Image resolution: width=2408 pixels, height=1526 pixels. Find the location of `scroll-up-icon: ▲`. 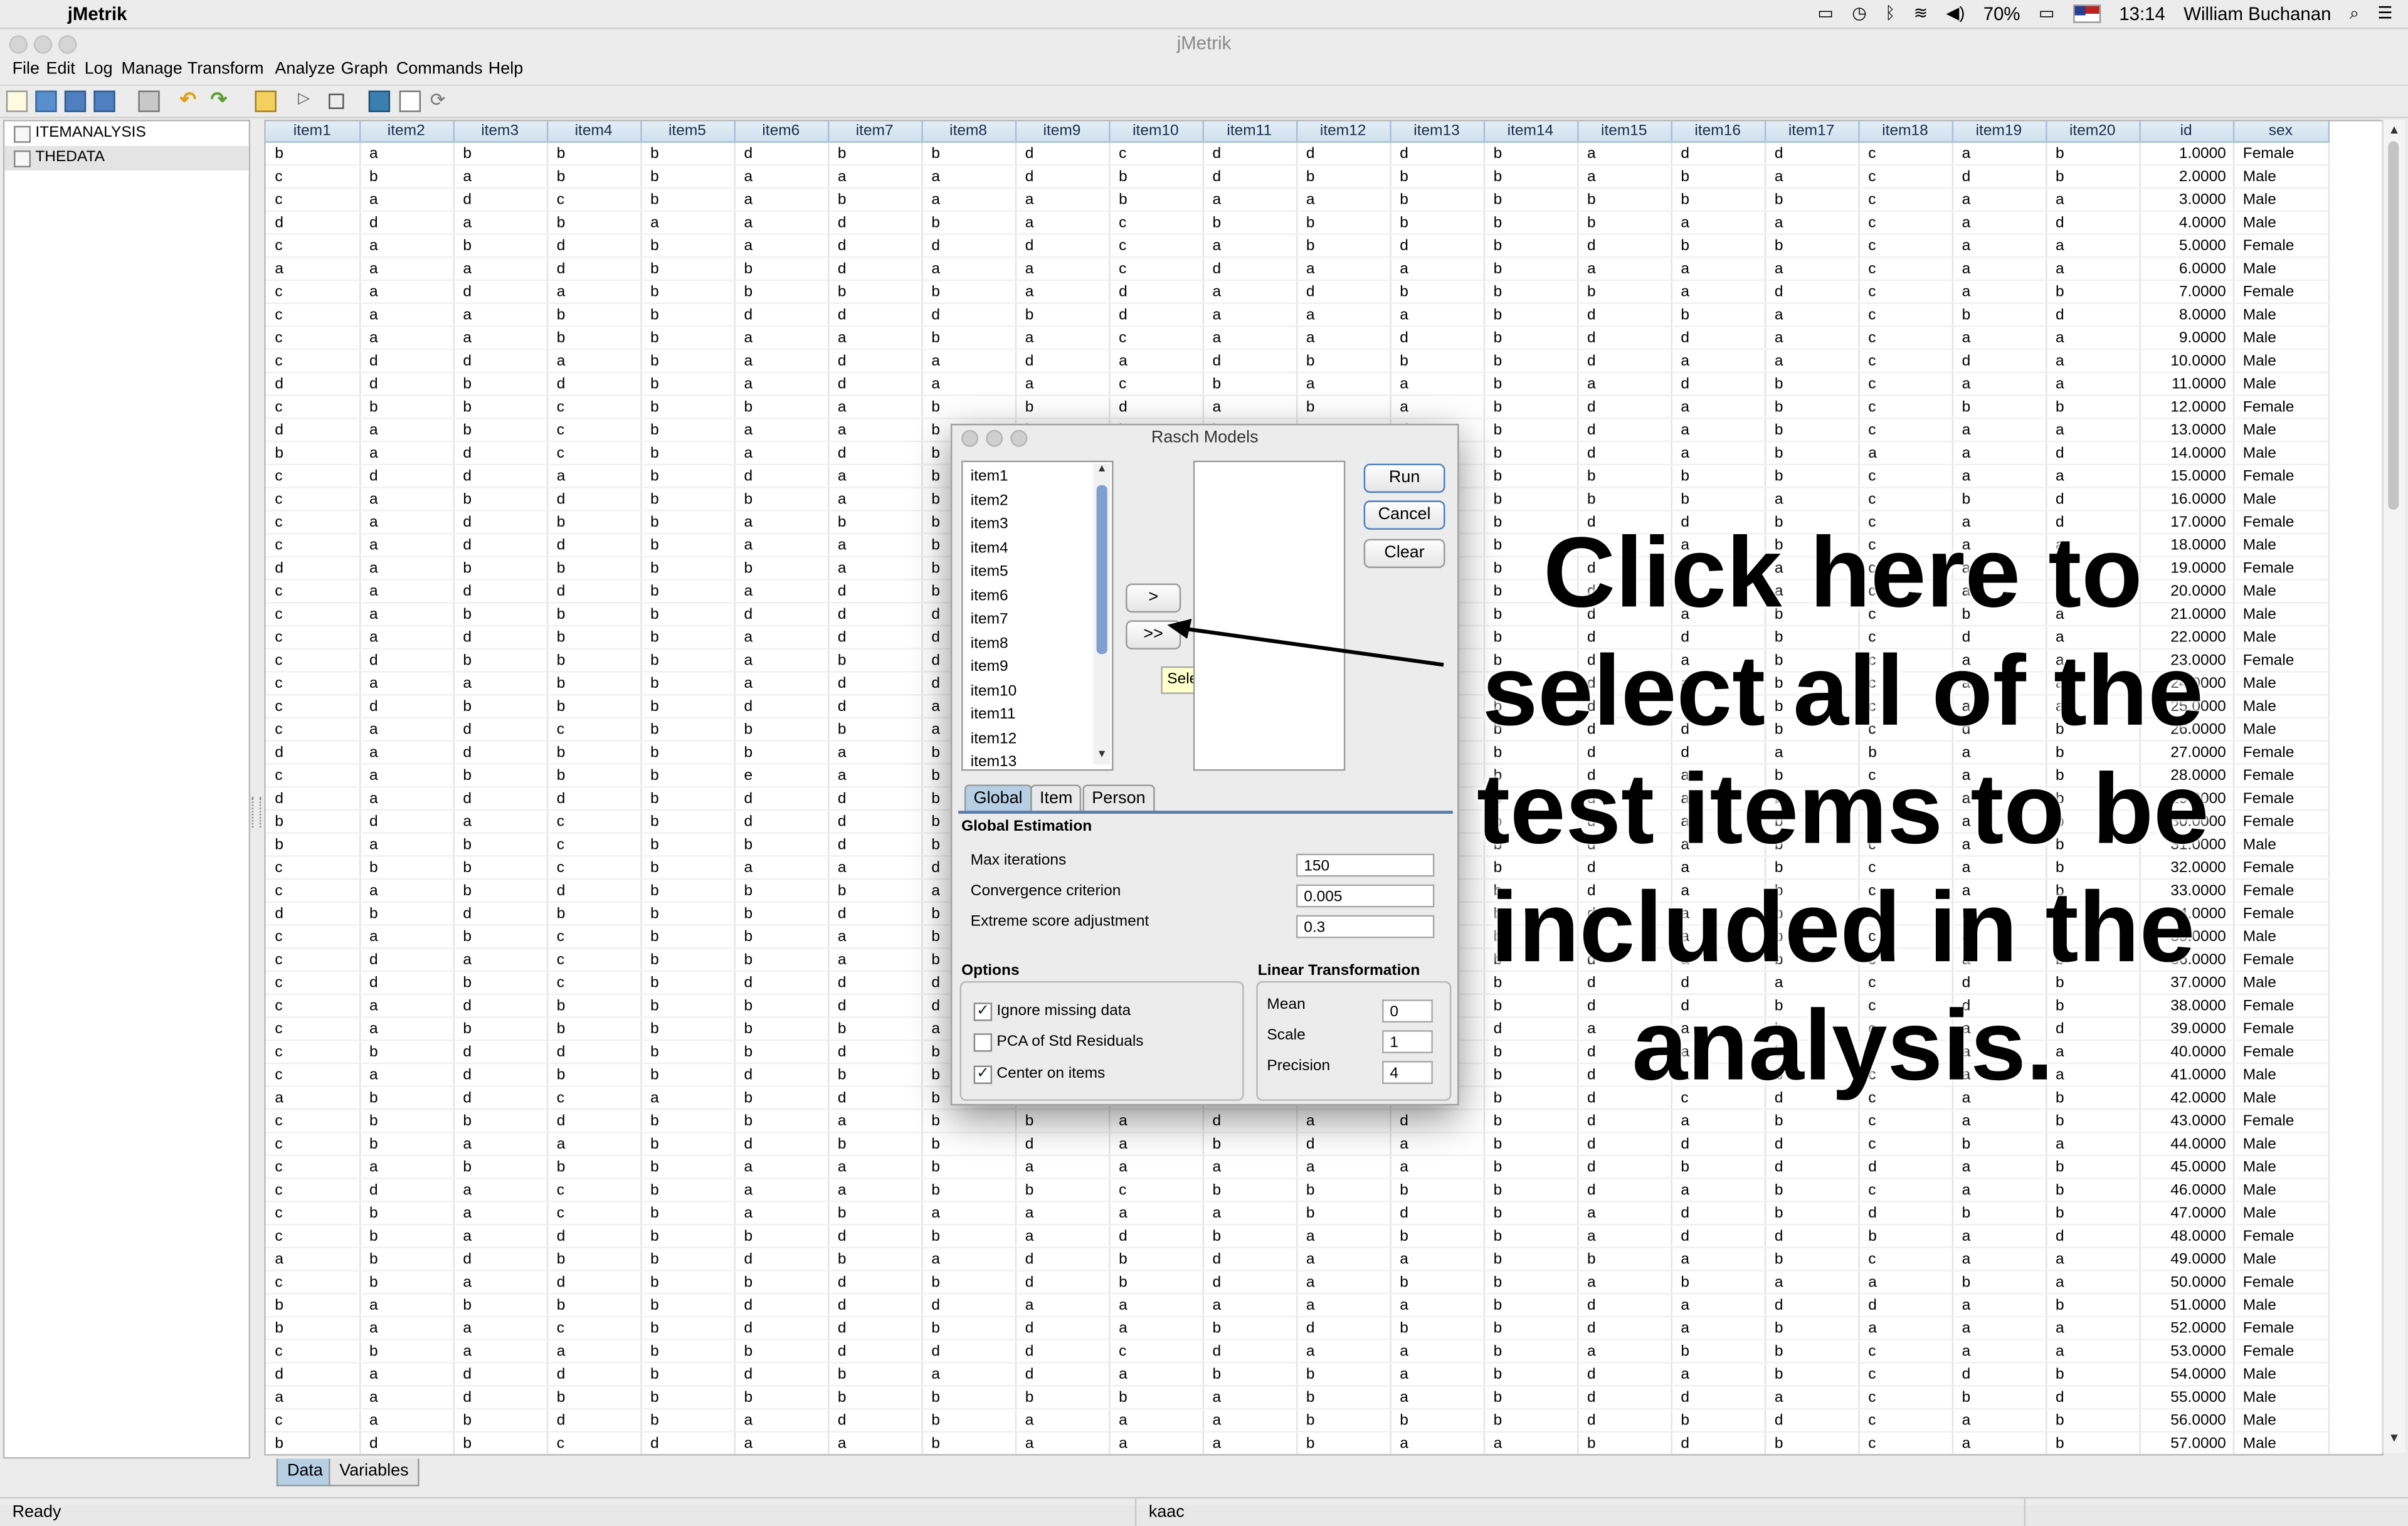

scroll-up-icon: ▲ is located at coordinates (2394, 130).